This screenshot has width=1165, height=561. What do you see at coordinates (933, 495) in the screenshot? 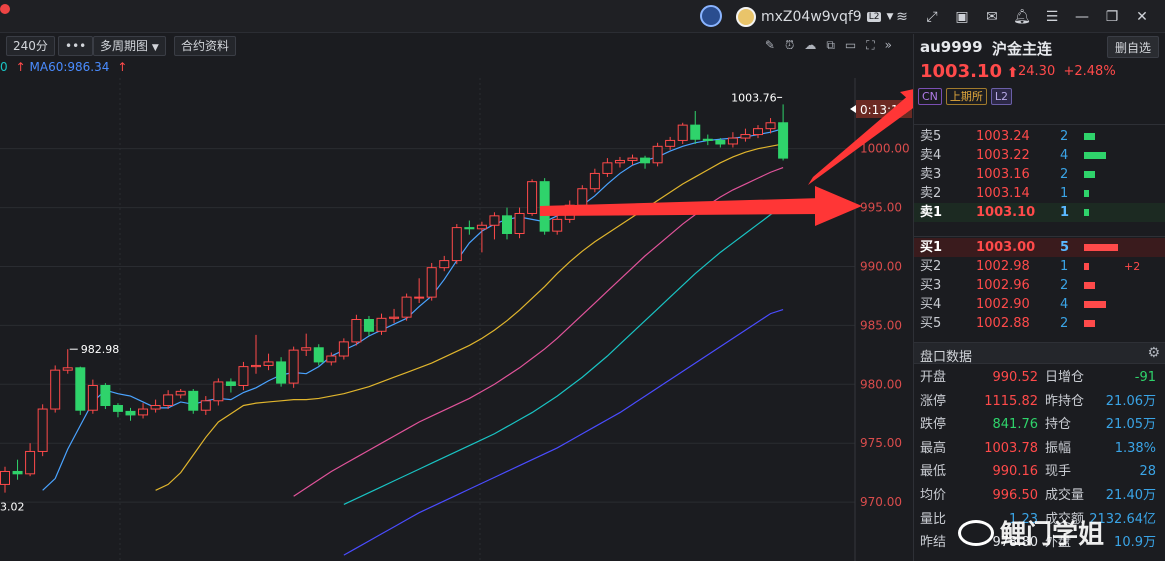
I see `stat-label: 均价` at bounding box center [933, 495].